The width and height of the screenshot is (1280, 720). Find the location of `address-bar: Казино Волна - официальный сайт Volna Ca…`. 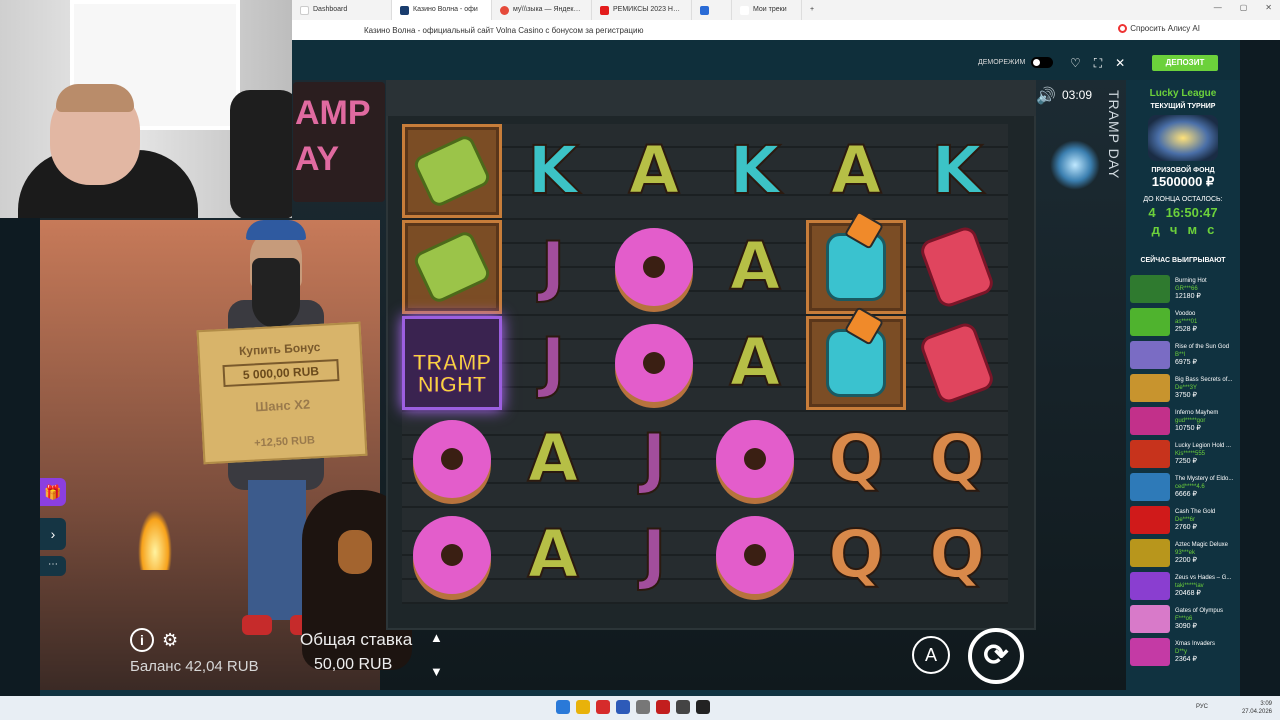

address-bar: Казино Волна - официальный сайт Volna Ca… is located at coordinates (786, 30).